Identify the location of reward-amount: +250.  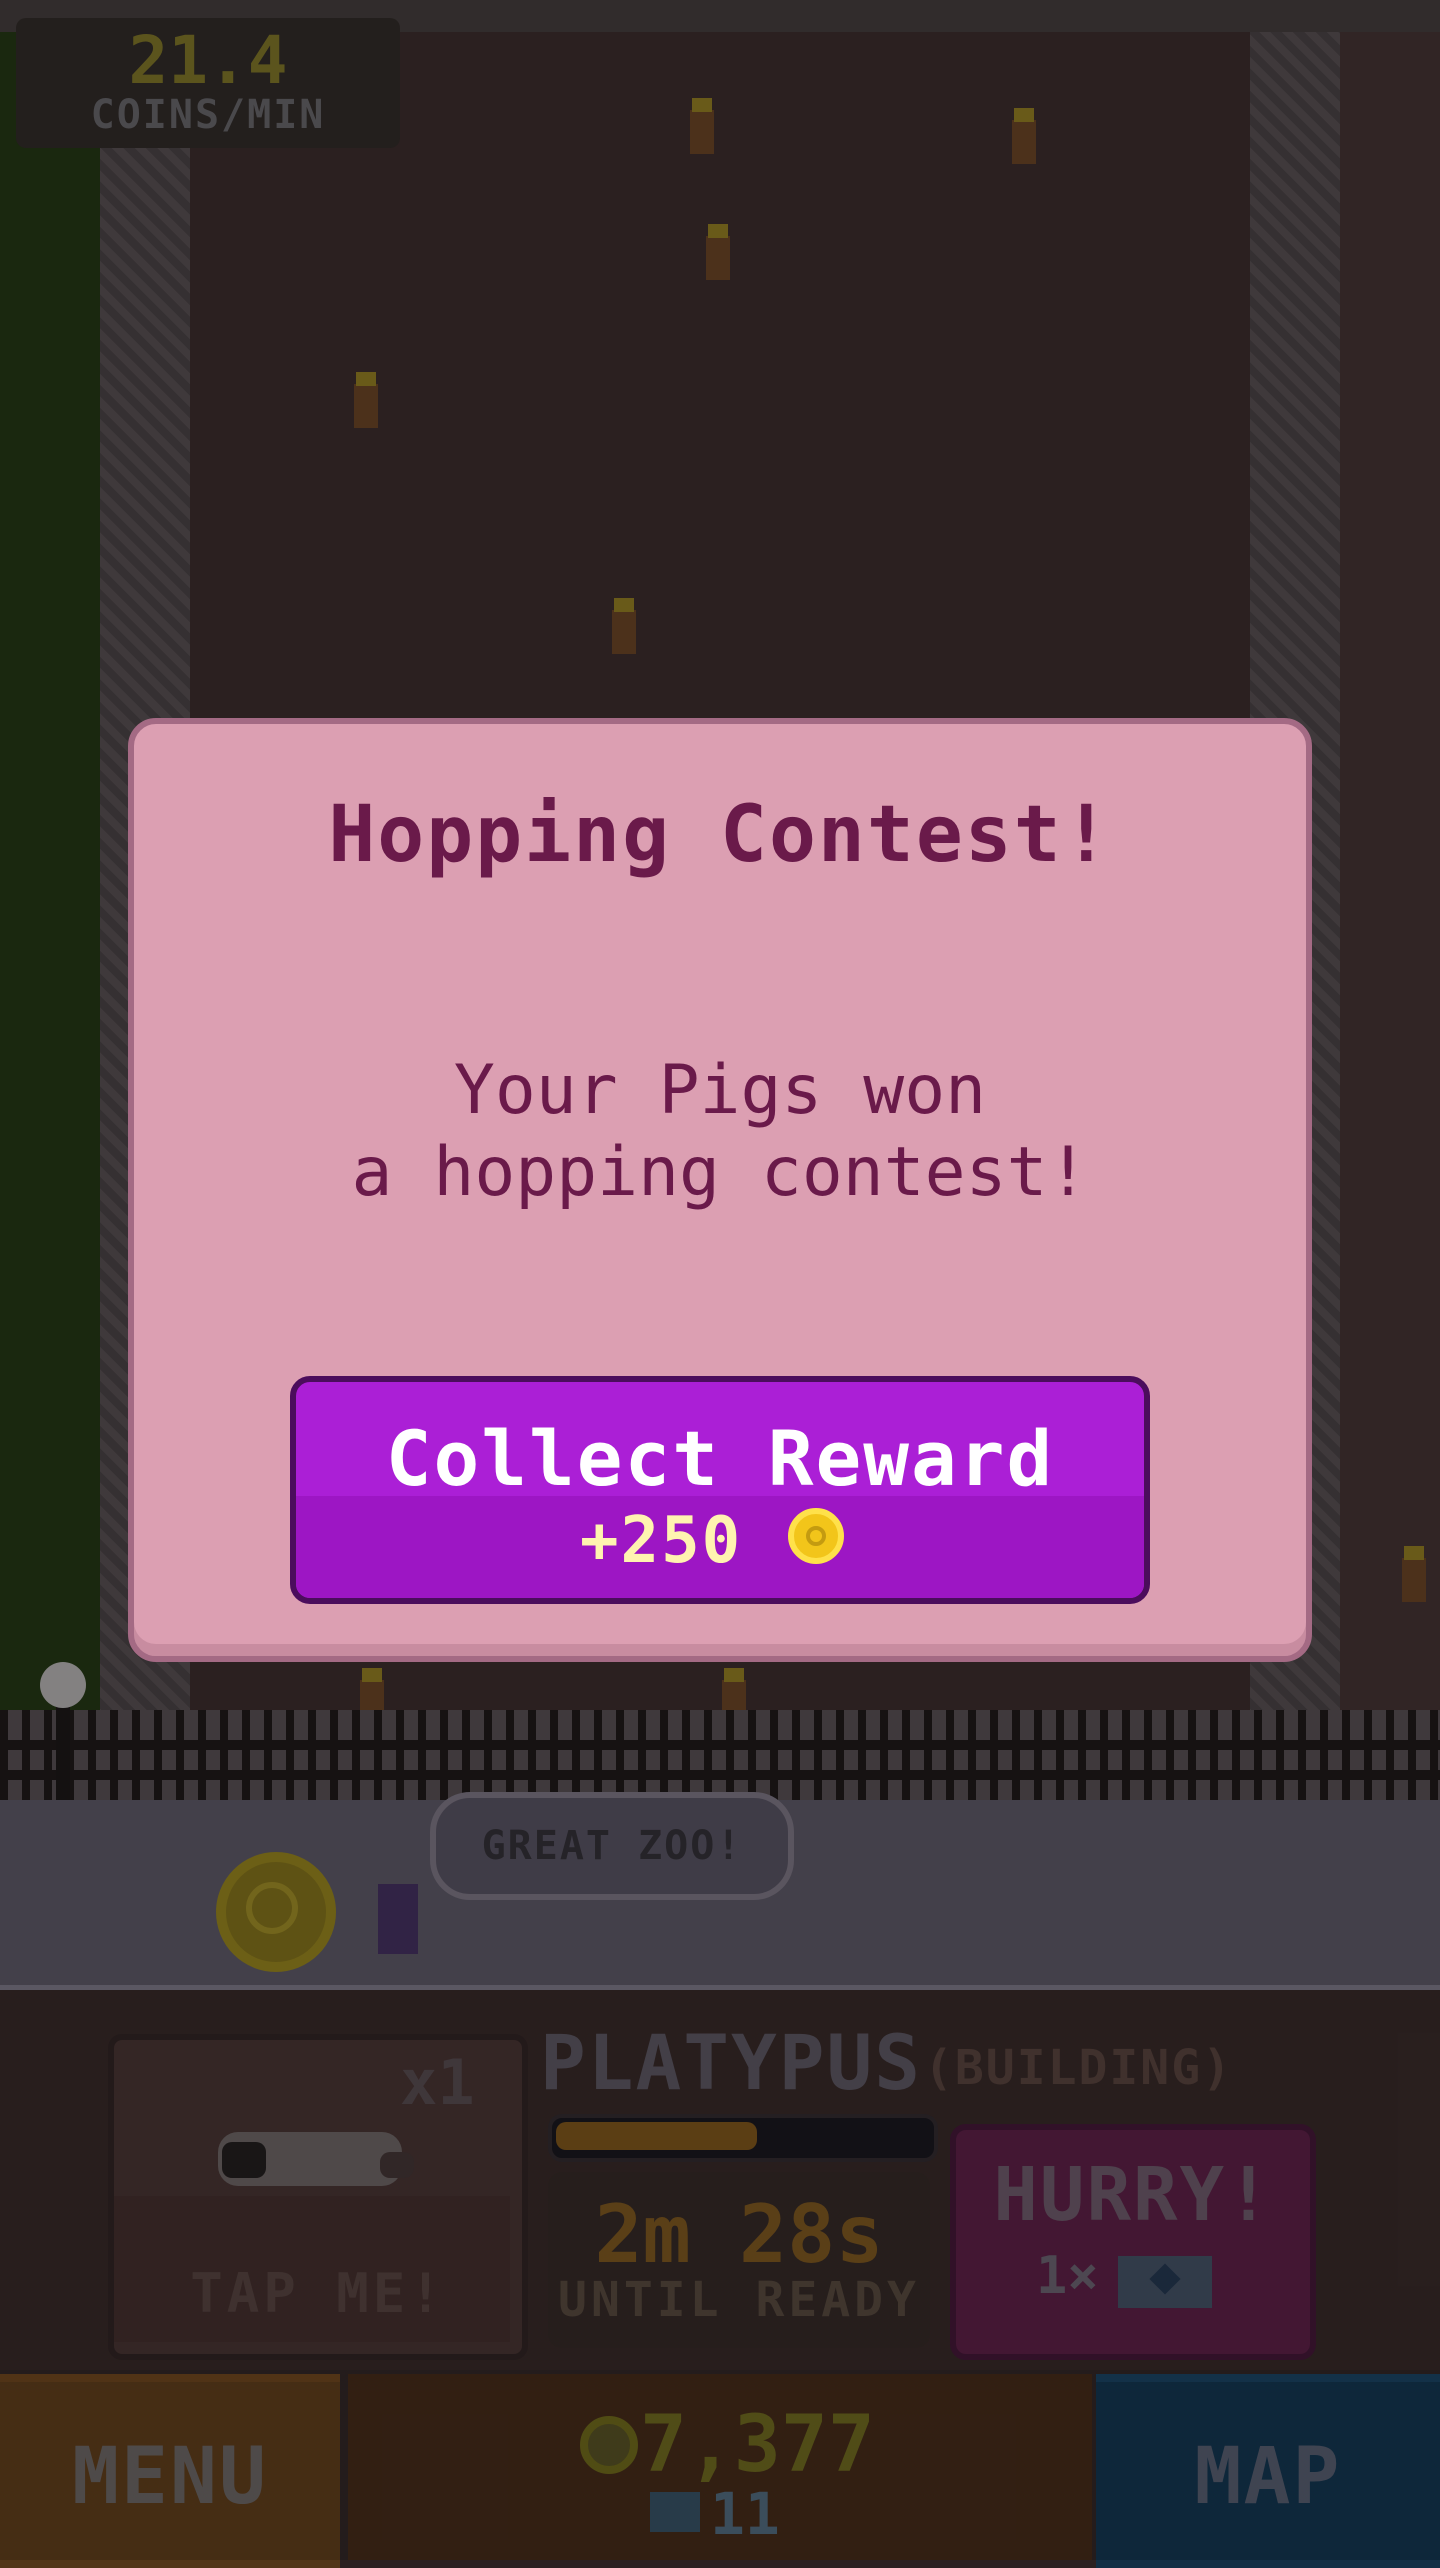
(661, 1541).